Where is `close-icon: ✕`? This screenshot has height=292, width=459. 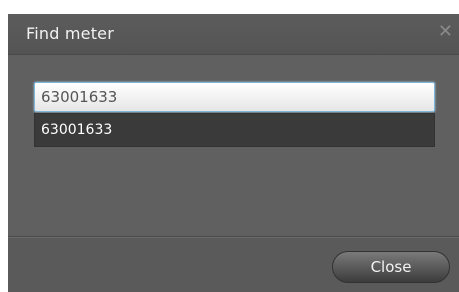
close-icon: ✕ is located at coordinates (445, 32).